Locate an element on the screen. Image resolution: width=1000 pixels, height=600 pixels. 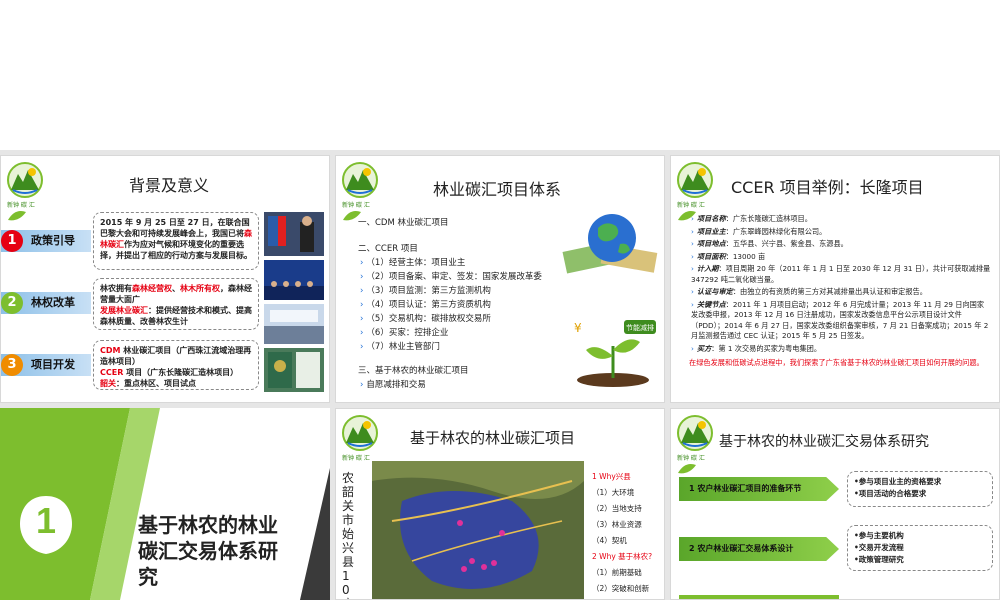
section-ccer: 二、CCER 项目 is located at coordinates (388, 249).